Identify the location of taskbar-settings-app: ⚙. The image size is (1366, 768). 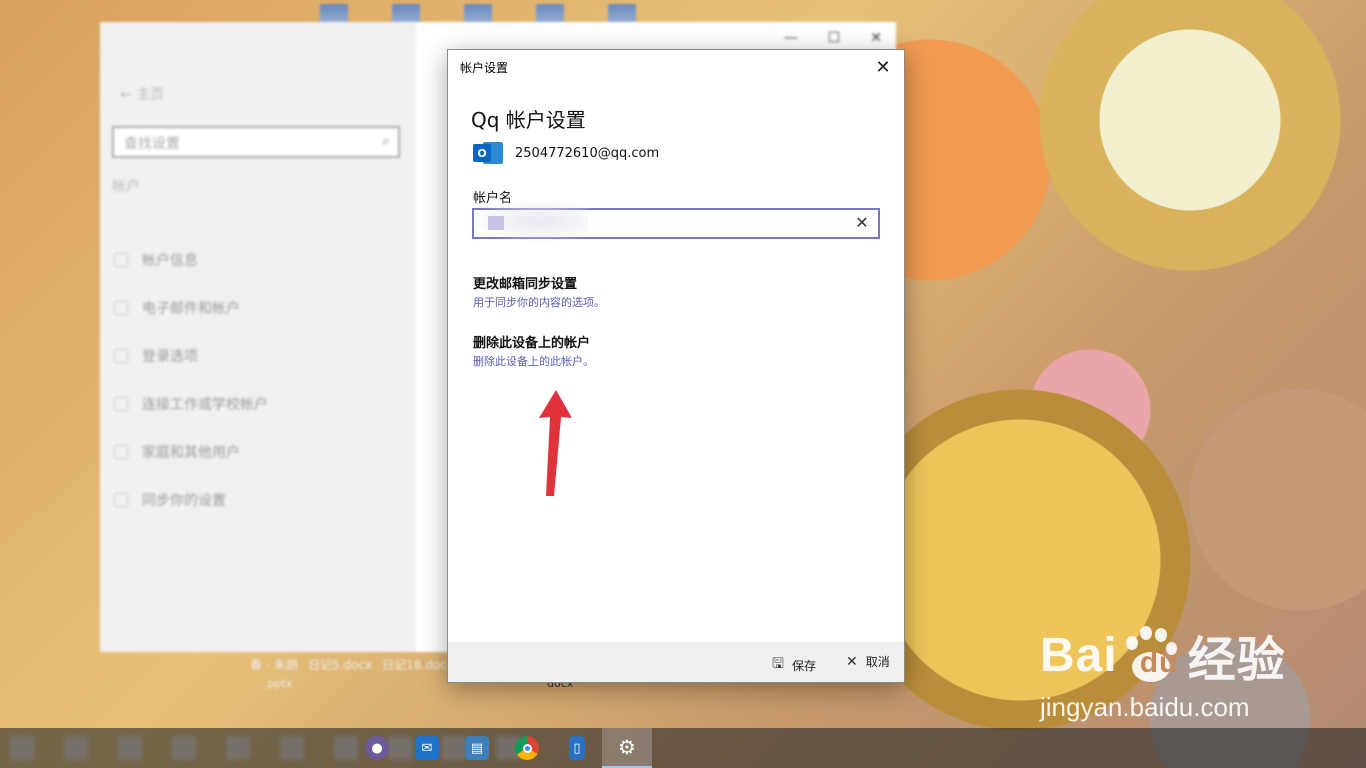
(627, 748).